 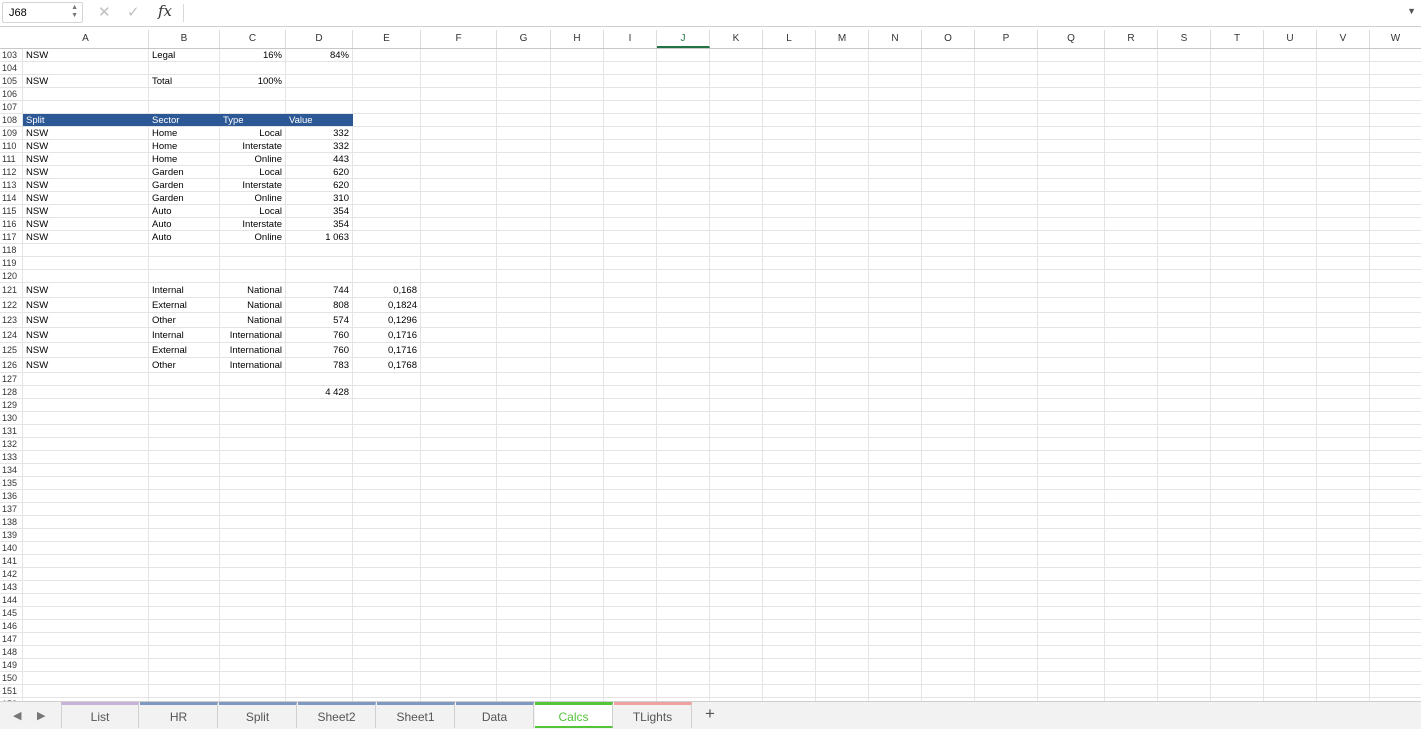 I want to click on cell-c126: International, so click(x=253, y=365).